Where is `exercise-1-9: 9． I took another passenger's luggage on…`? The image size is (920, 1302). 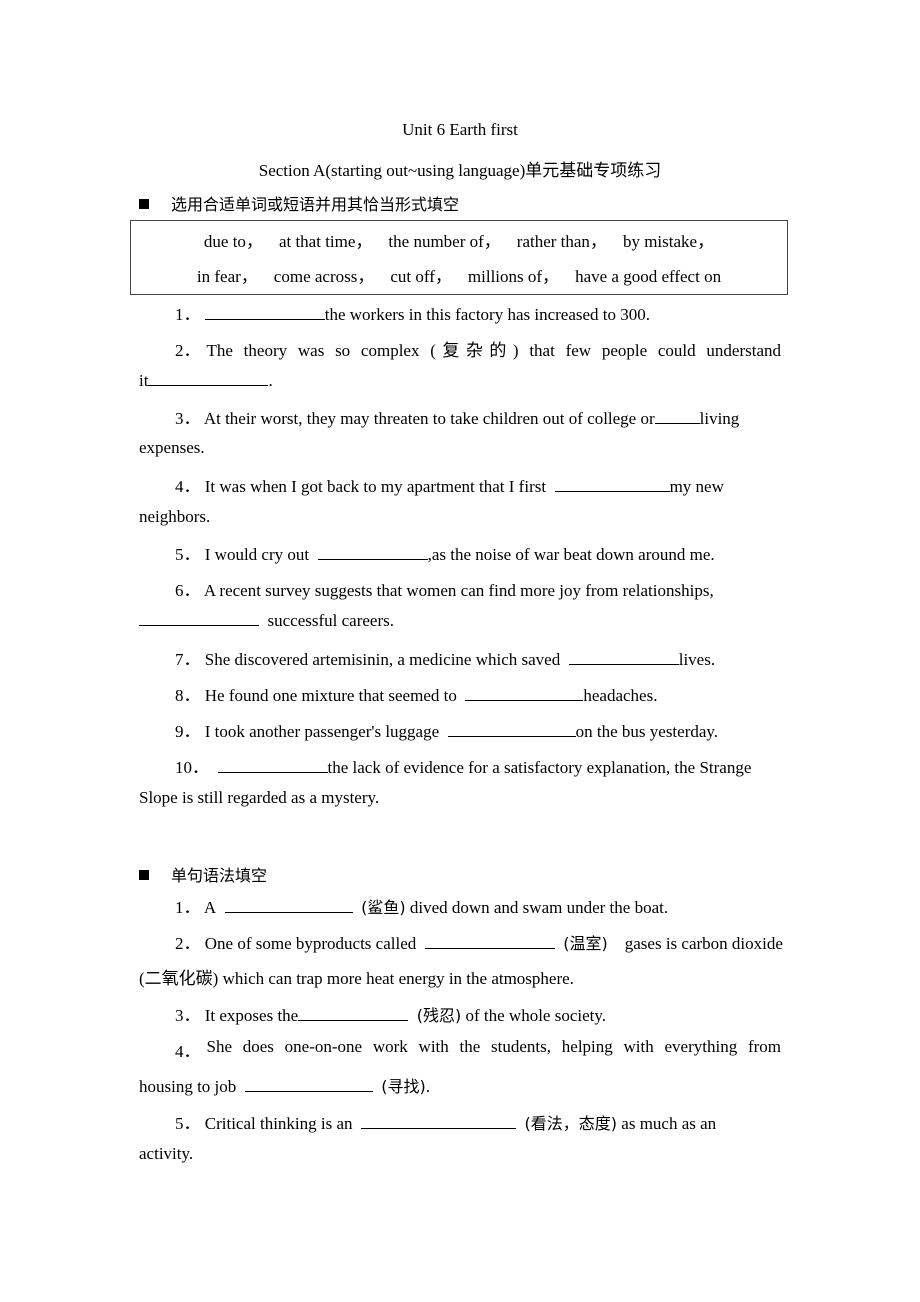 exercise-1-9: 9． I took another passenger's luggage on… is located at coordinates (446, 729).